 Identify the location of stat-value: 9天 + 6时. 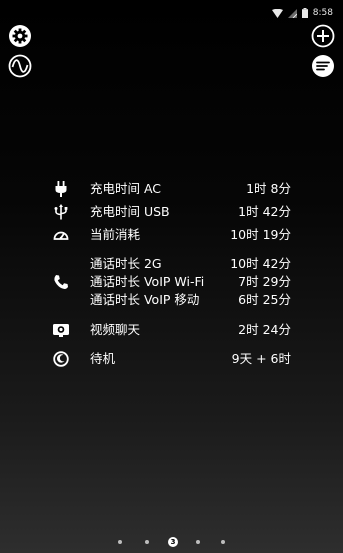
(261, 358).